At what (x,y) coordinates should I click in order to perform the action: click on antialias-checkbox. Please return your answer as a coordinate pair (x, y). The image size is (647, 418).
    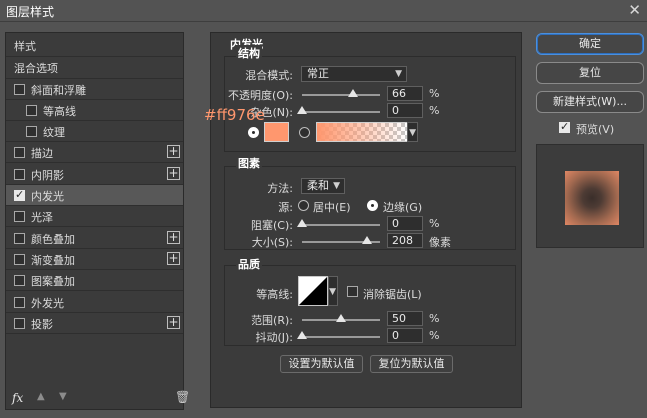
    Looking at the image, I should click on (352, 291).